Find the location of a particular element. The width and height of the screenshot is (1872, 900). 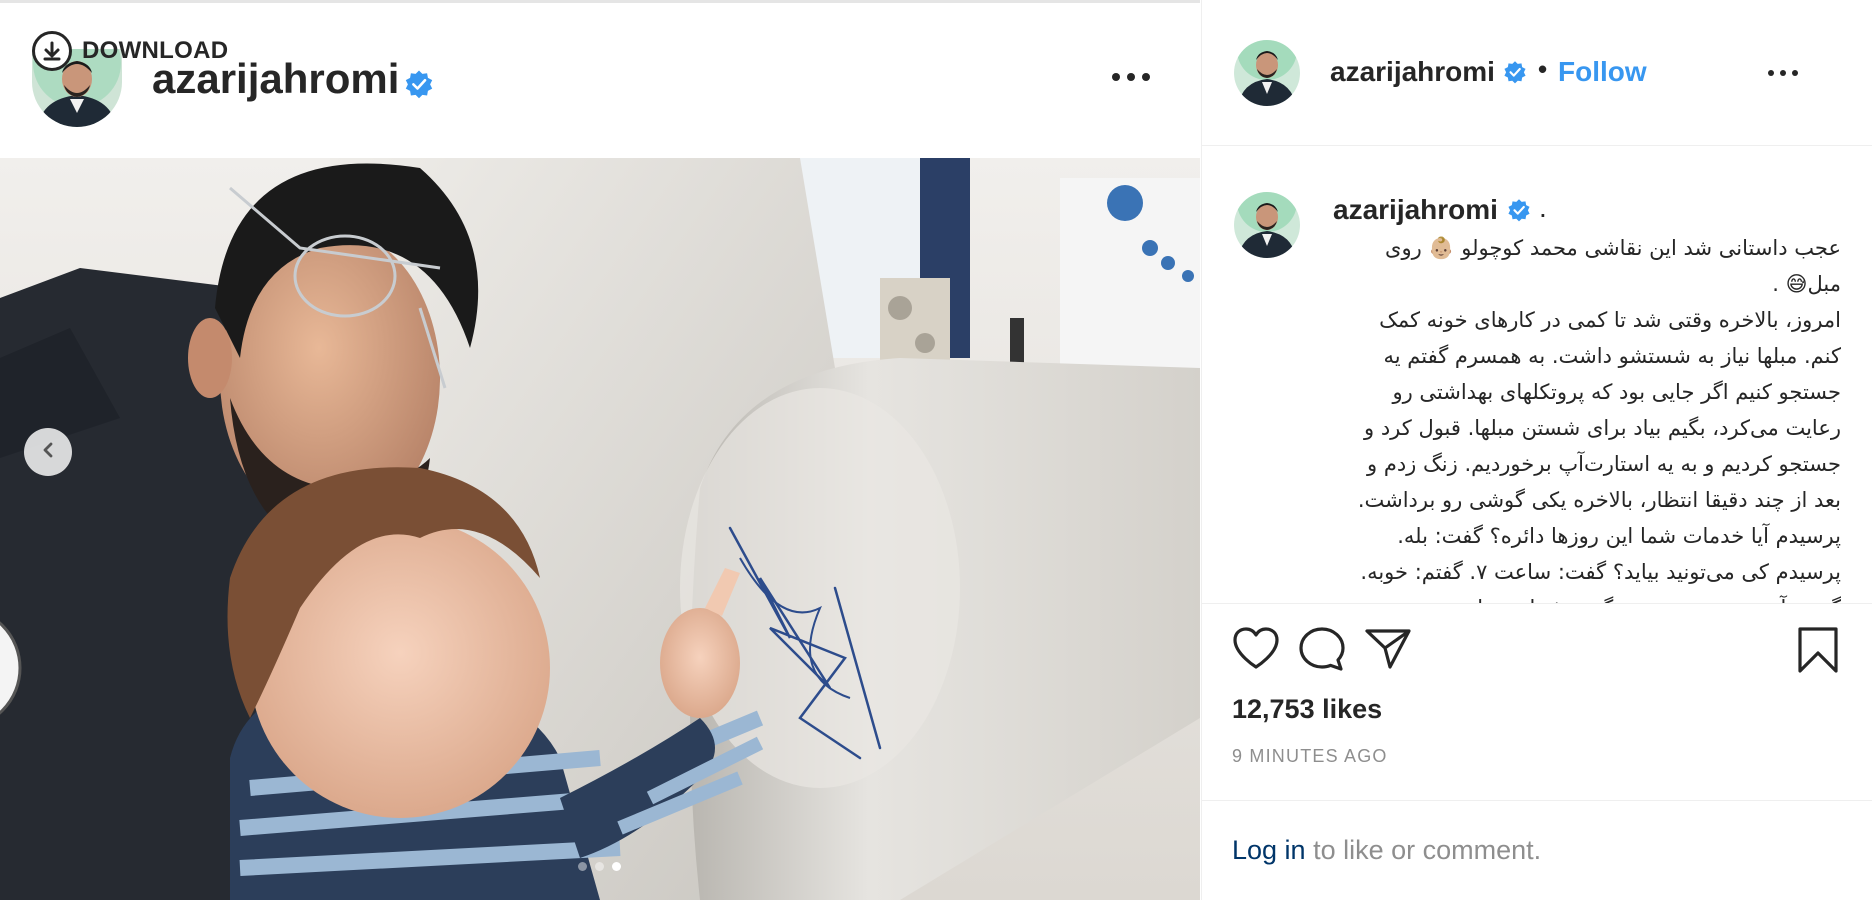

post-header-right: azarijahromi • Follow is located at coordinates (1537, 73).